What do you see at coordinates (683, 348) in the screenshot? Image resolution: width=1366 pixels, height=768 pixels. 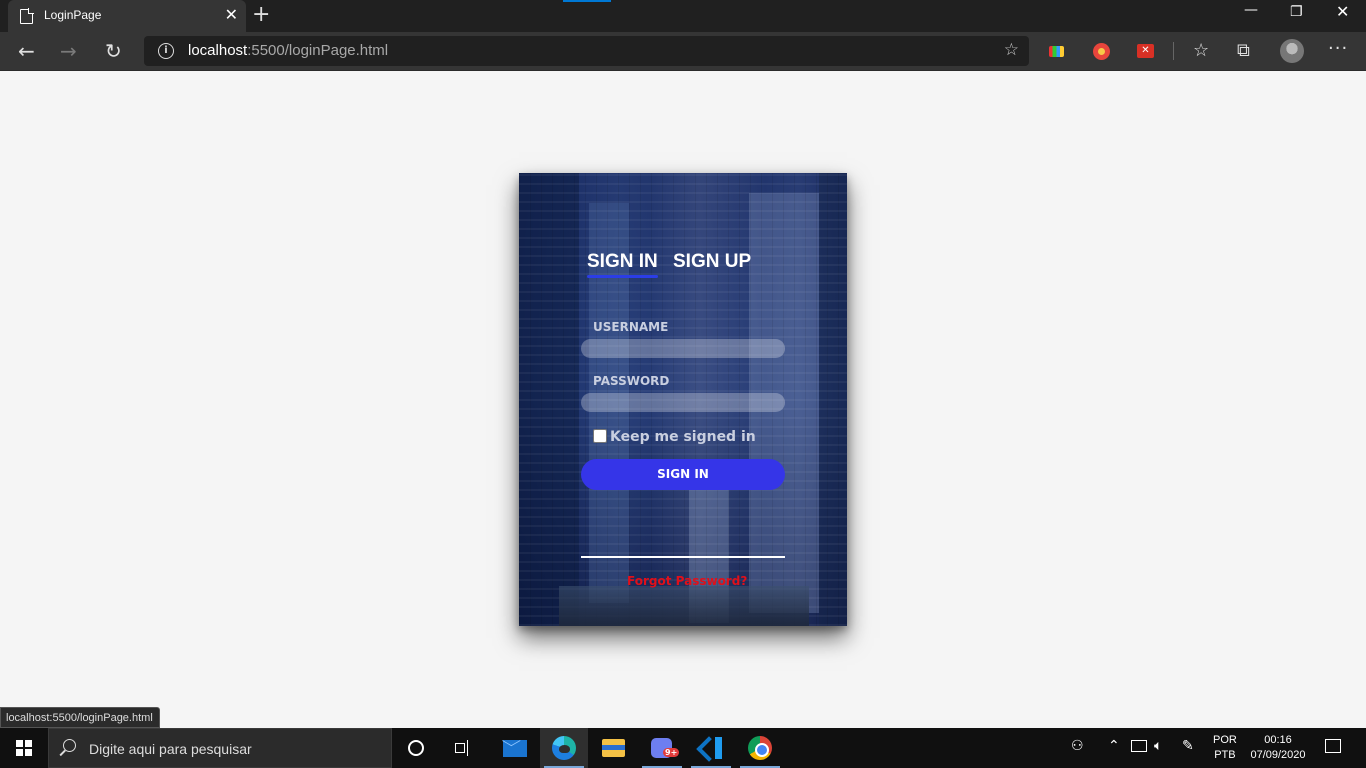 I see `username-input` at bounding box center [683, 348].